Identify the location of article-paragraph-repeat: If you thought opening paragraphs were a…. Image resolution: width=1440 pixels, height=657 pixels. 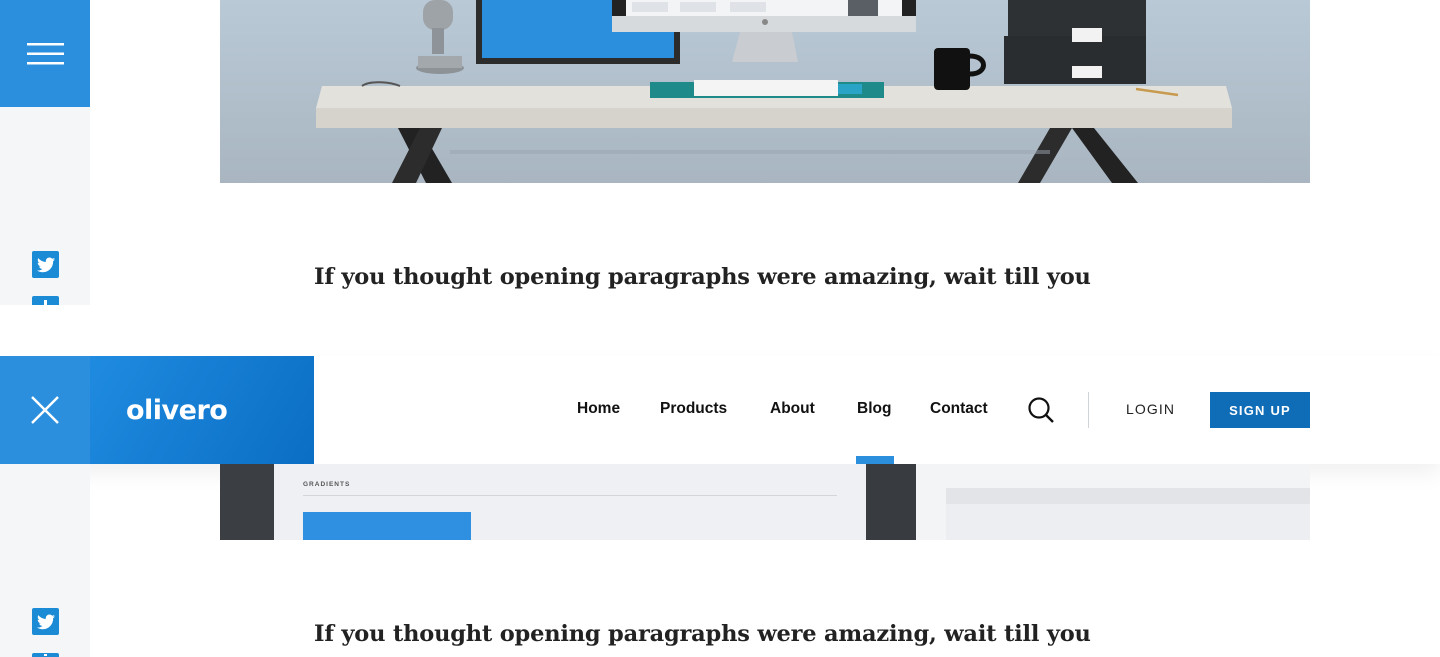
(702, 634).